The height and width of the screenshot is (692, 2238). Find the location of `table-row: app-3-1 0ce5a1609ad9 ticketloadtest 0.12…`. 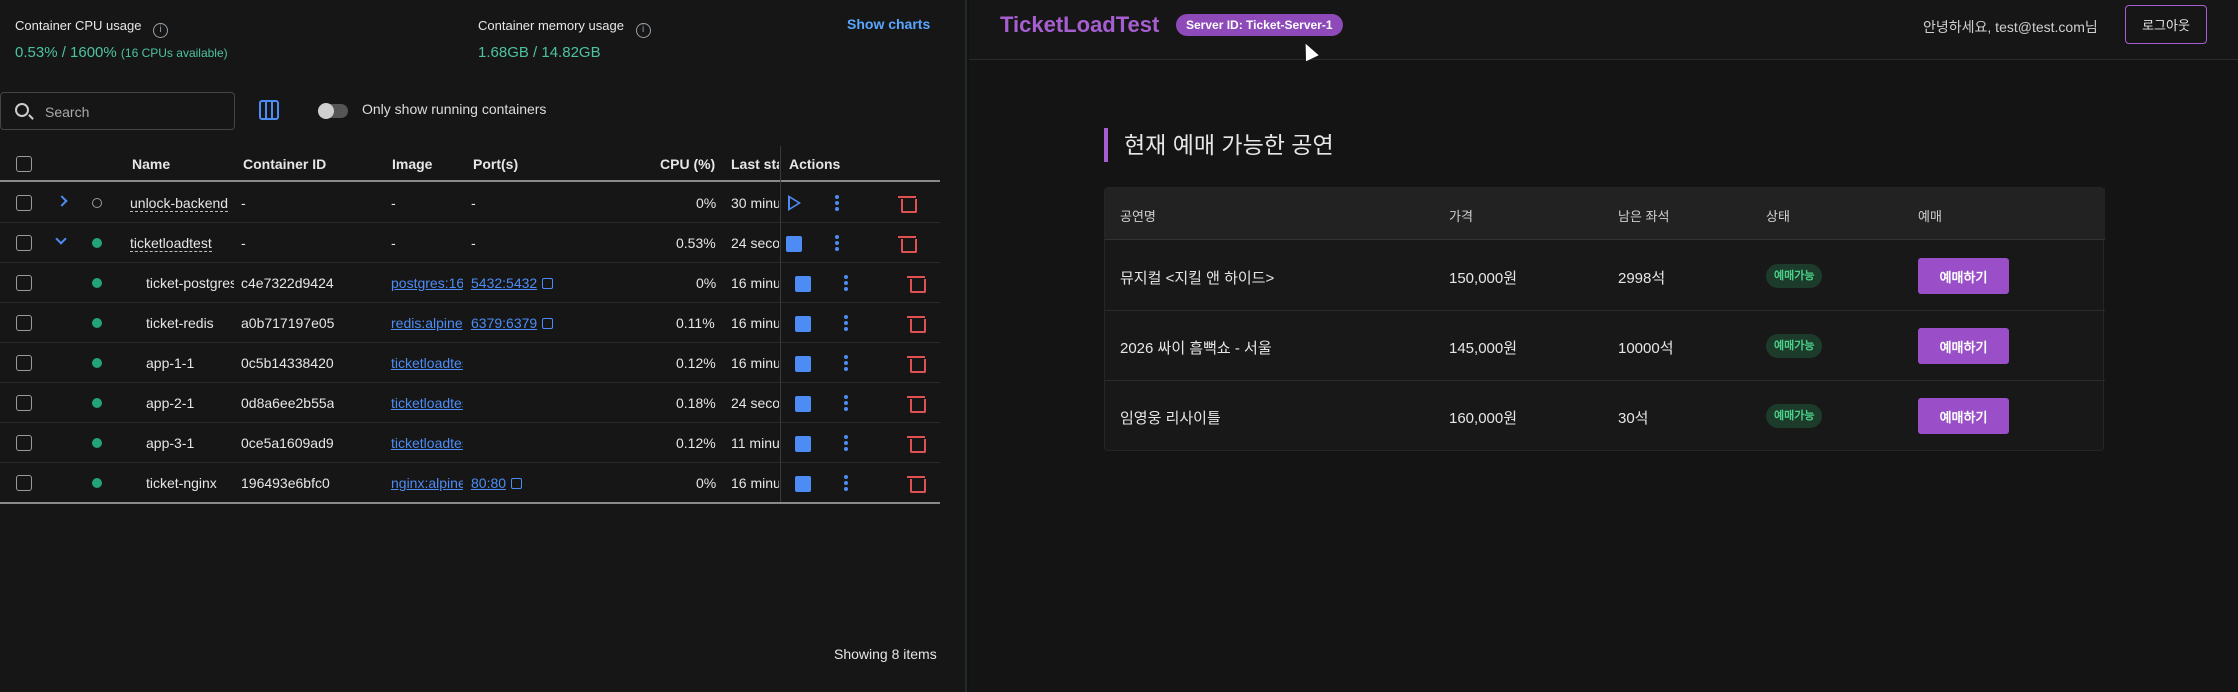

table-row: app-3-1 0ce5a1609ad9 ticketloadtest 0.12… is located at coordinates (470, 443).